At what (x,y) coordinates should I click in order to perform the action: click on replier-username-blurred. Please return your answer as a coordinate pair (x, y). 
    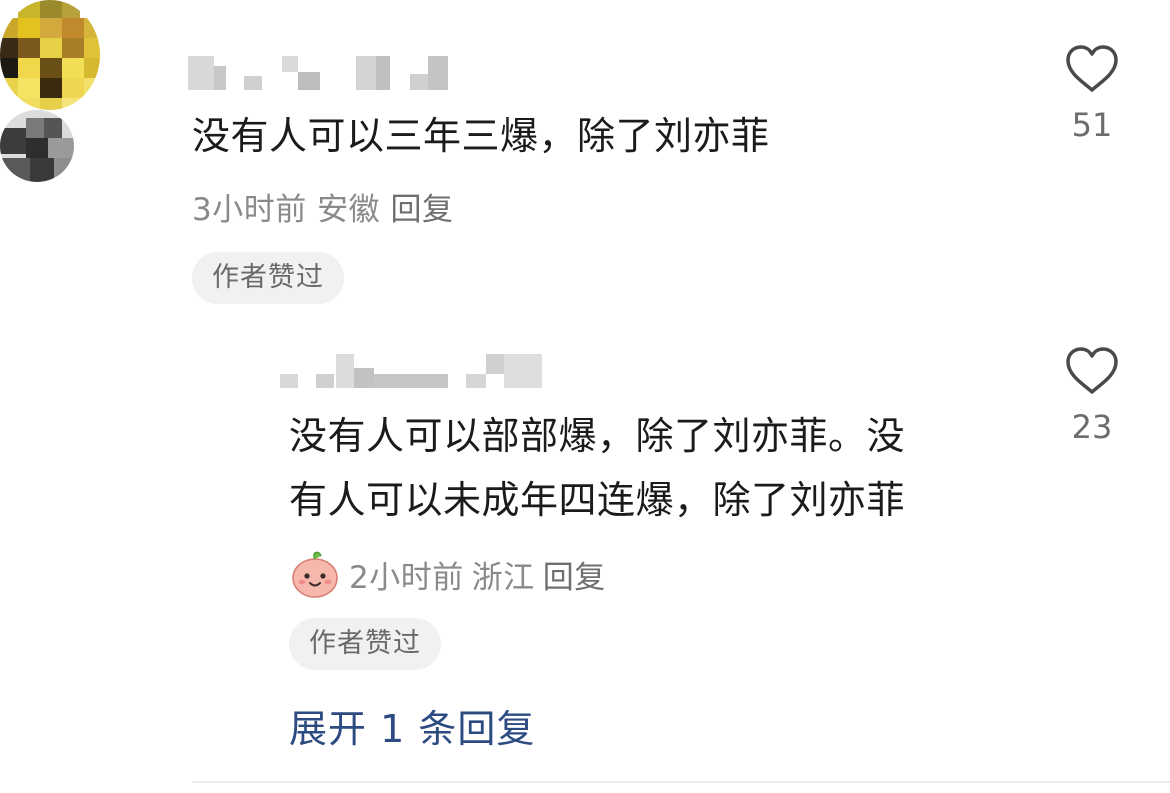
    Looking at the image, I should click on (412, 372).